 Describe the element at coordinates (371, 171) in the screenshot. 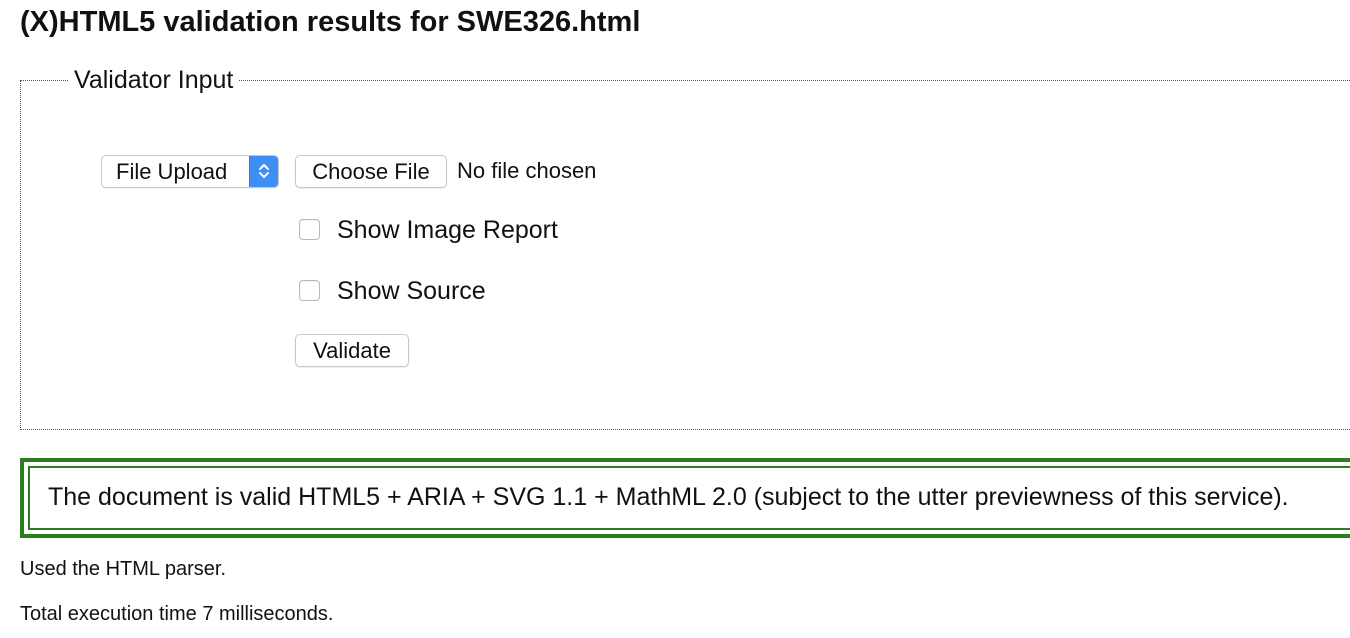

I see `choose-file-button: Choose File` at that location.